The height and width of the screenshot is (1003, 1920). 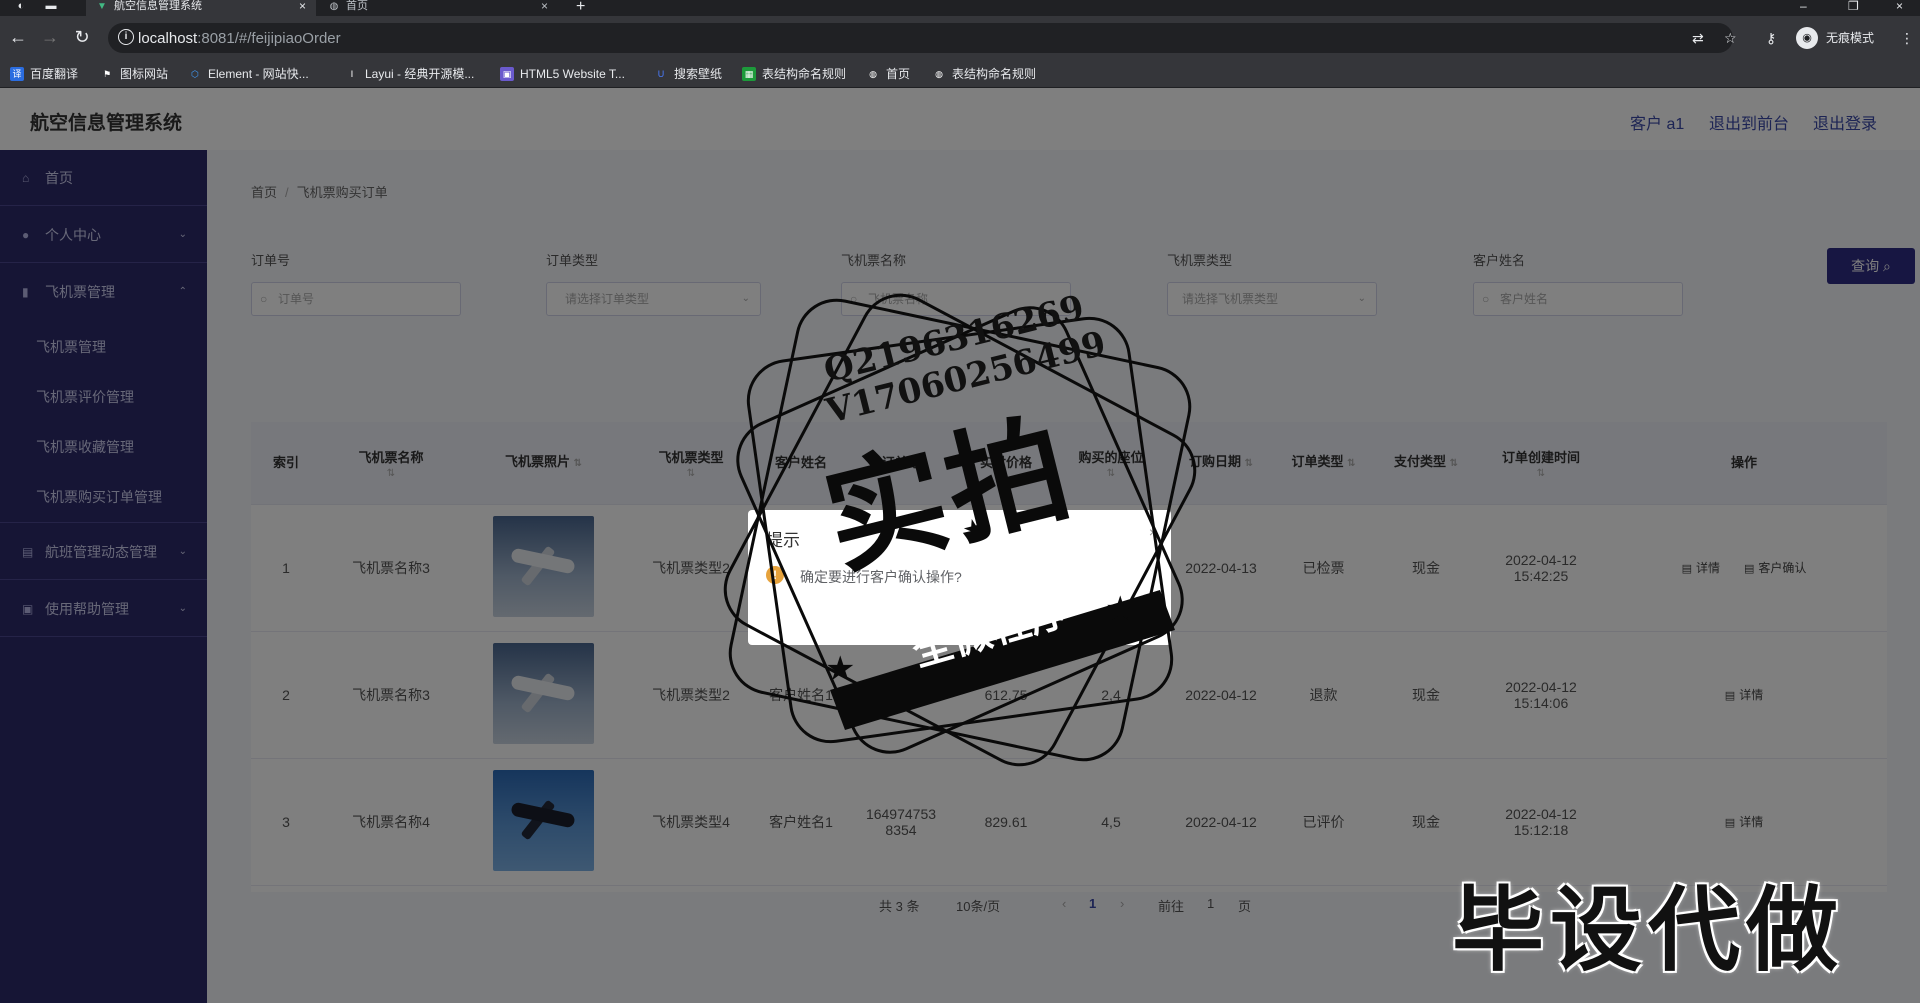 What do you see at coordinates (1907, 38) in the screenshot?
I see `menu-dots-icon: ⋮` at bounding box center [1907, 38].